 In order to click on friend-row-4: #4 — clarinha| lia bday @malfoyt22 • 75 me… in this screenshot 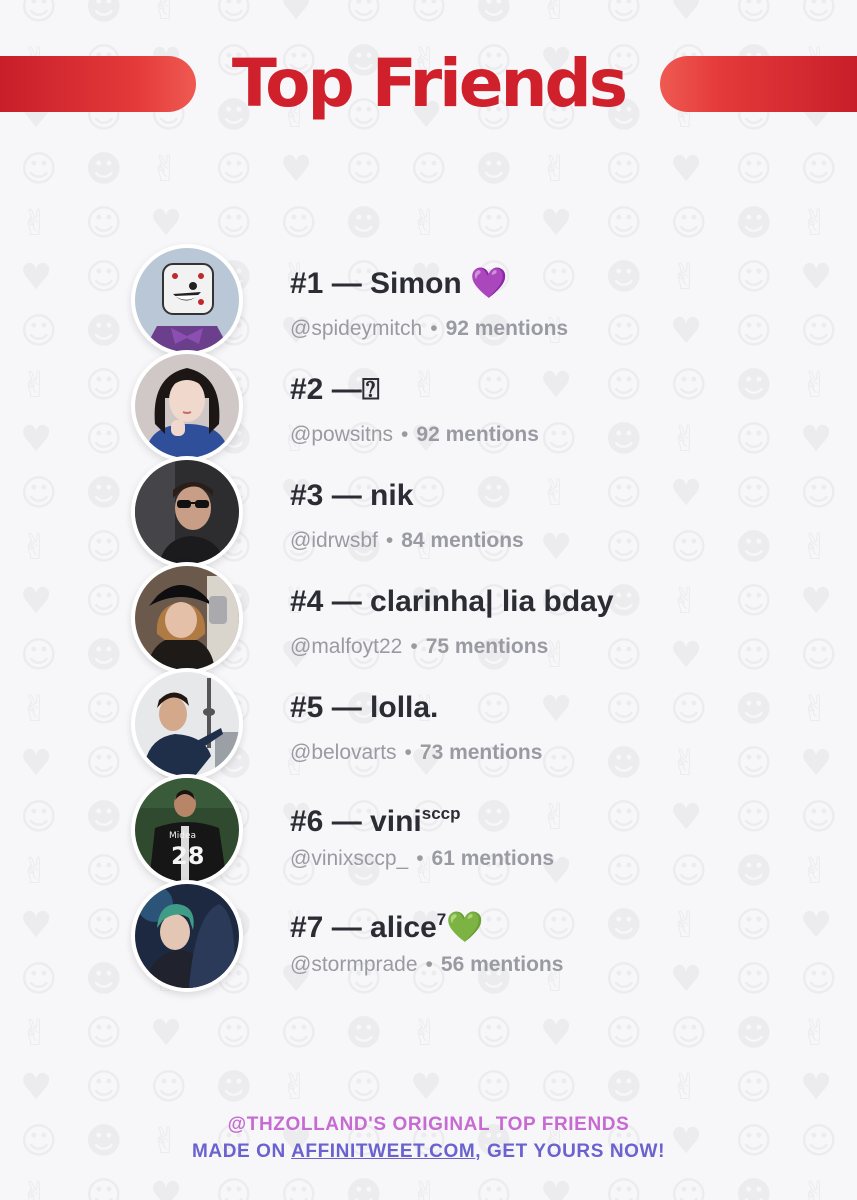, I will do `click(428, 618)`.